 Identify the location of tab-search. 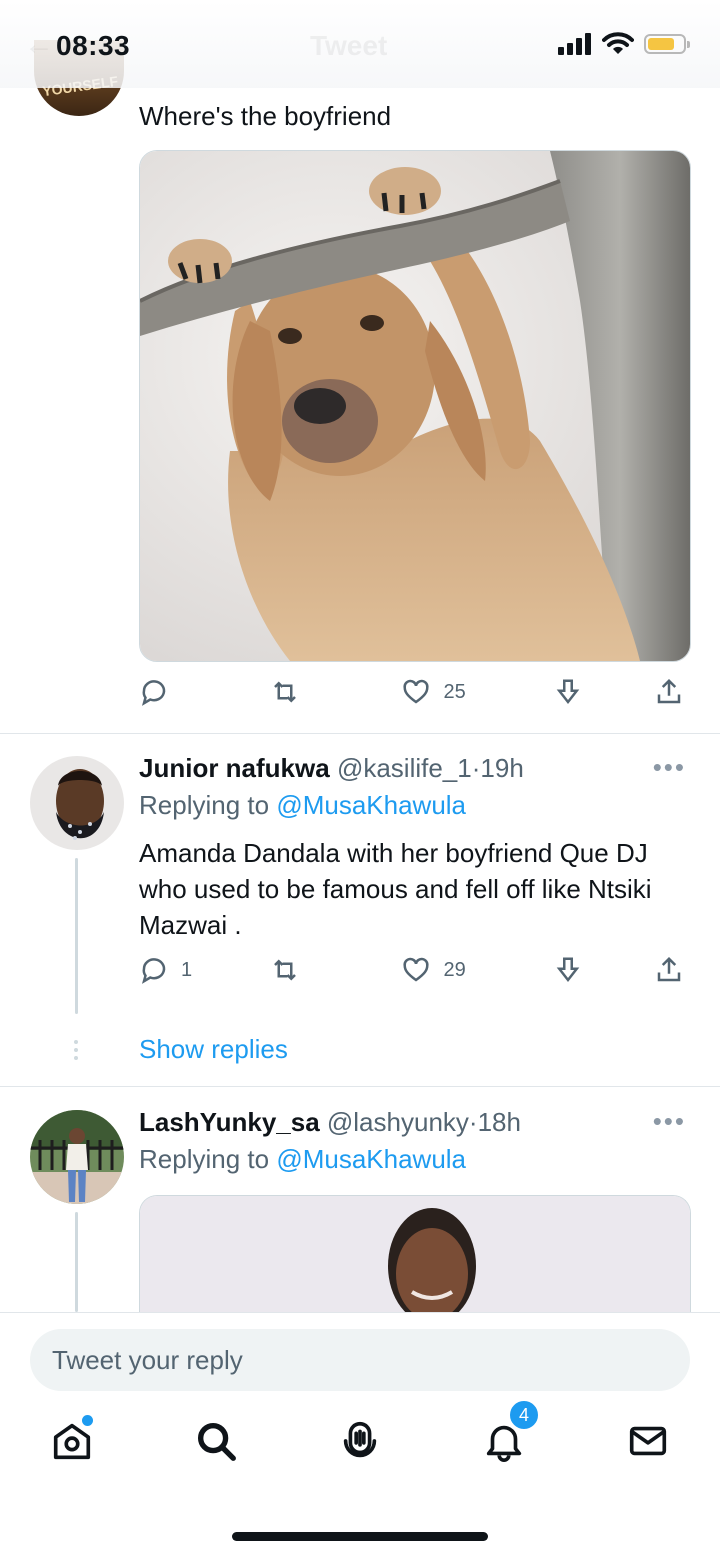
(216, 1441).